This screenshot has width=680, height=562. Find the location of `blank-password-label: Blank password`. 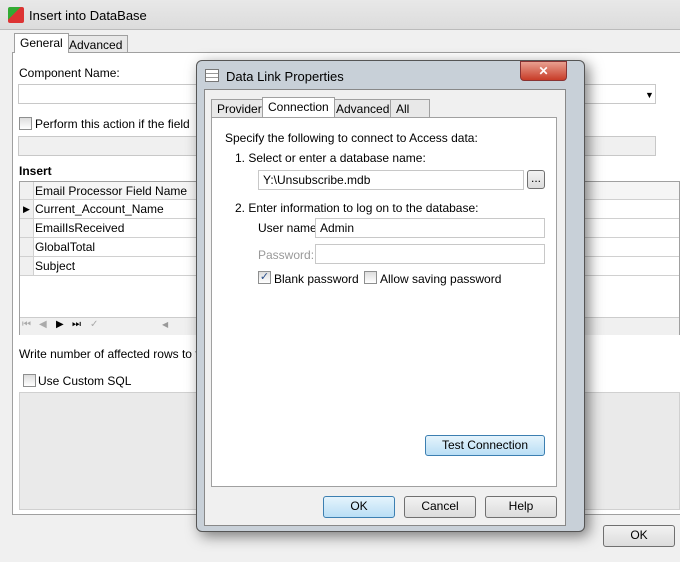

blank-password-label: Blank password is located at coordinates (316, 279).